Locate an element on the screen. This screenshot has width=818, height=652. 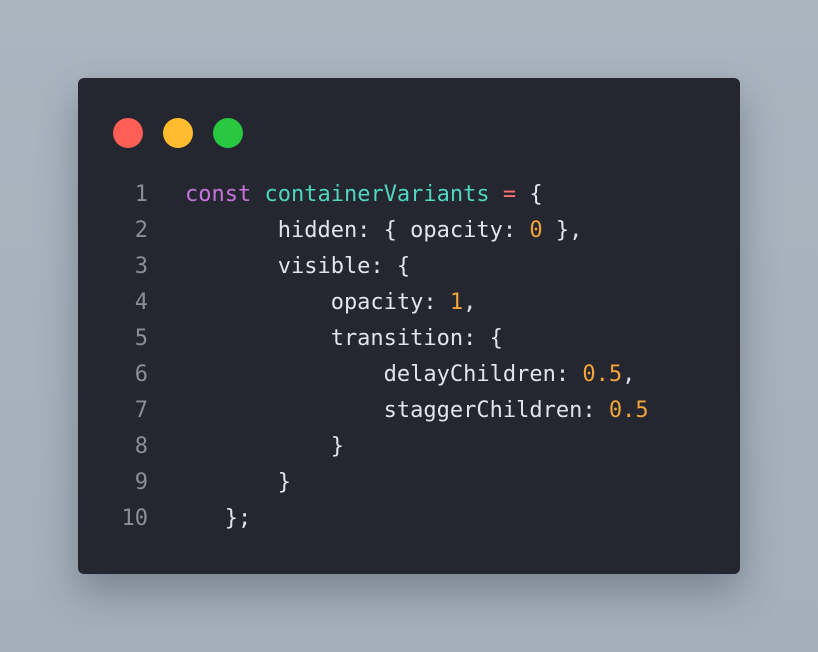
line-number: 3 is located at coordinates (141, 266).